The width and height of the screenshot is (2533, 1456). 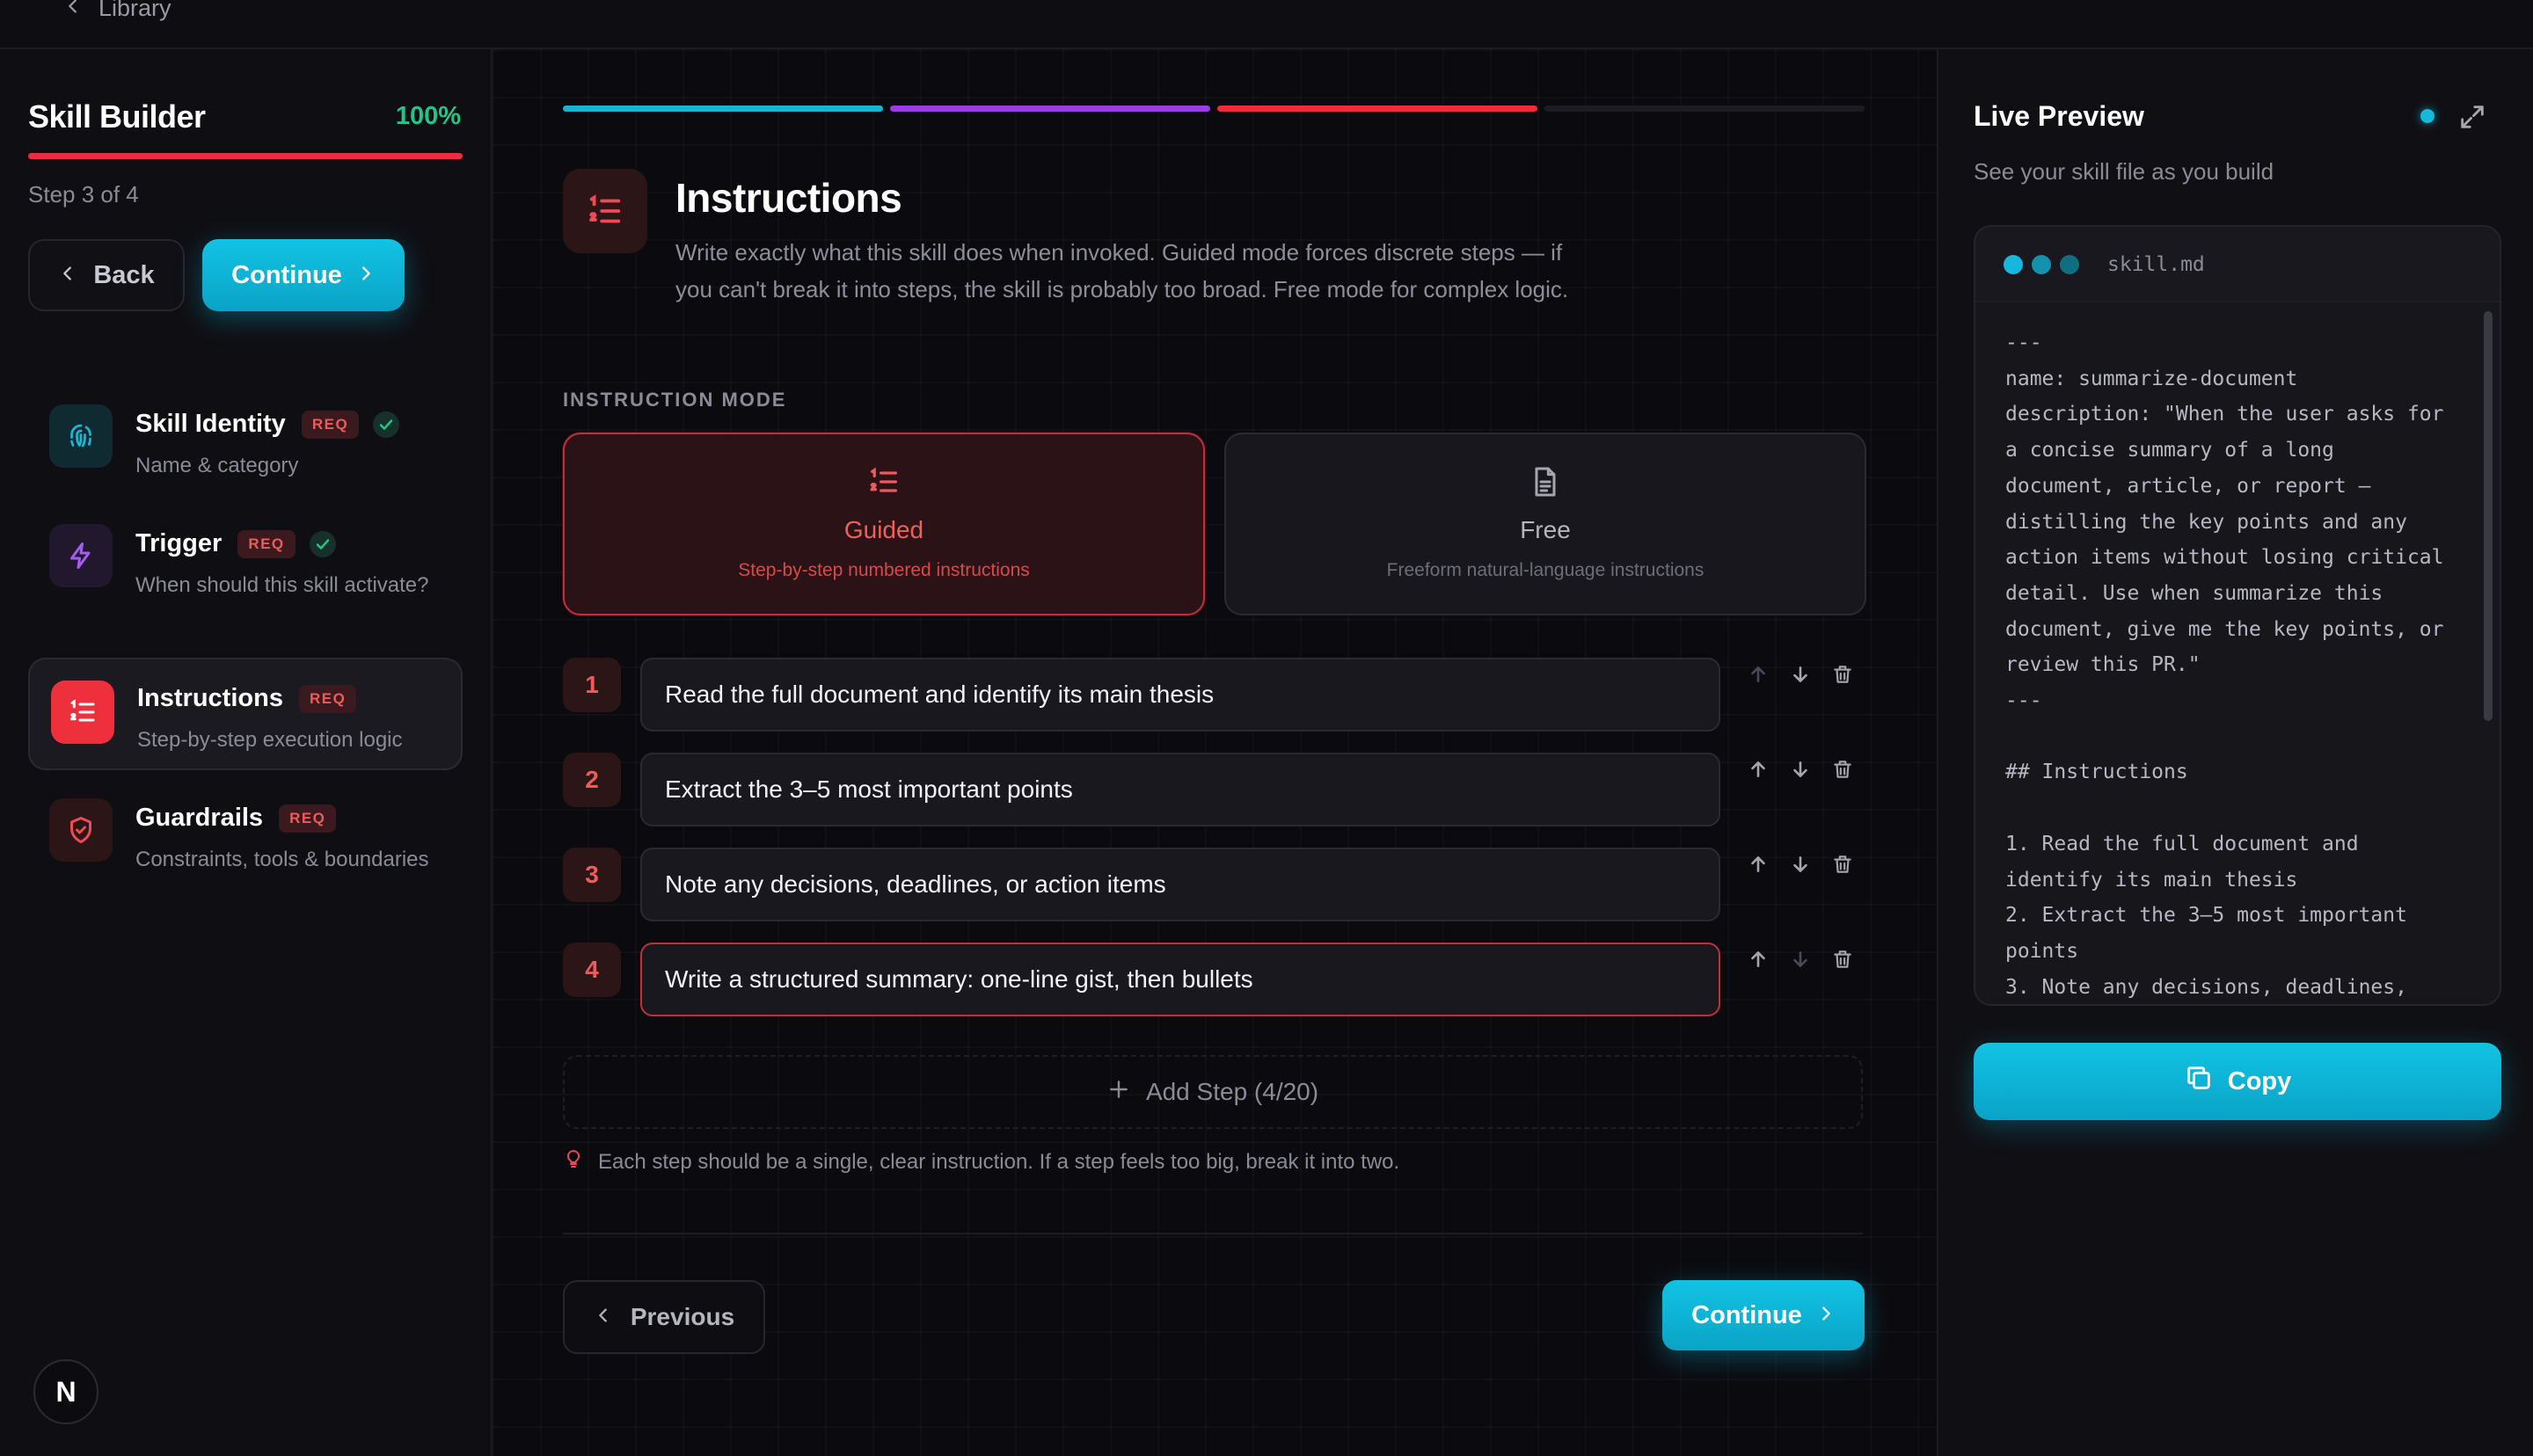 I want to click on lightning-icon, so click(x=81, y=555).